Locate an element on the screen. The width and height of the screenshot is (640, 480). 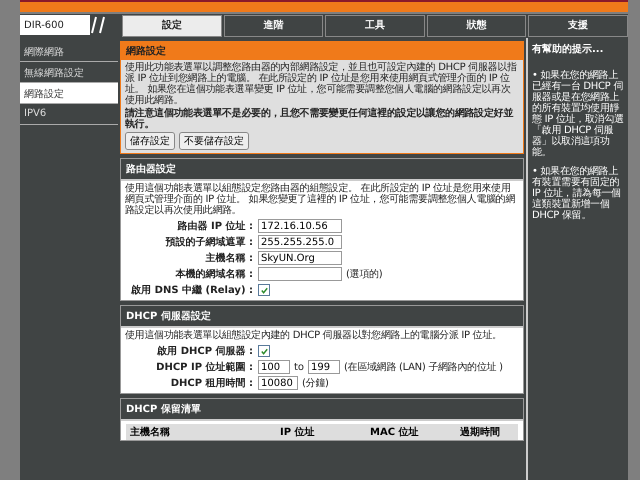
field-label: 預設的子網域遮罩 : is located at coordinates (208, 242).